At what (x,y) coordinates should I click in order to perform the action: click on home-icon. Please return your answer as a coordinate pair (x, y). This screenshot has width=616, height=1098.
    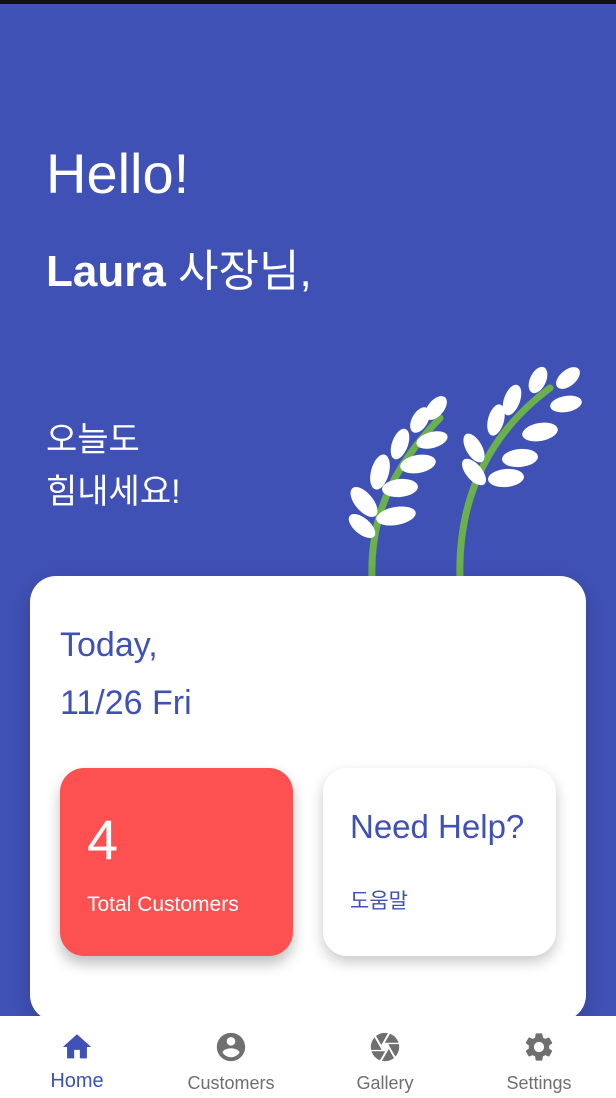
    Looking at the image, I should click on (77, 1046).